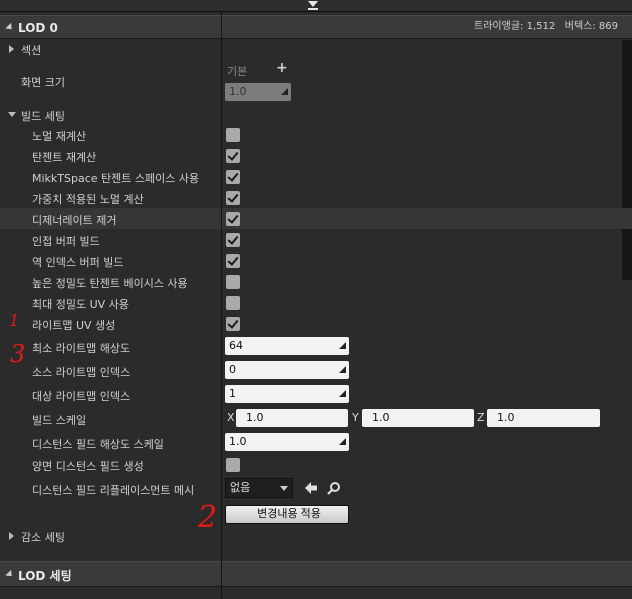  I want to click on label-source-lightmap-index: 소스 라이트맵 인덱스, so click(81, 372).